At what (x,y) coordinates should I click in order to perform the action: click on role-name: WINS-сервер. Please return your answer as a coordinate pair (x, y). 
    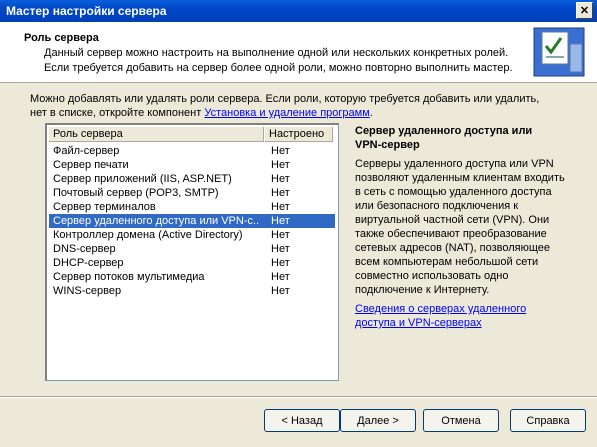
    Looking at the image, I should click on (87, 291).